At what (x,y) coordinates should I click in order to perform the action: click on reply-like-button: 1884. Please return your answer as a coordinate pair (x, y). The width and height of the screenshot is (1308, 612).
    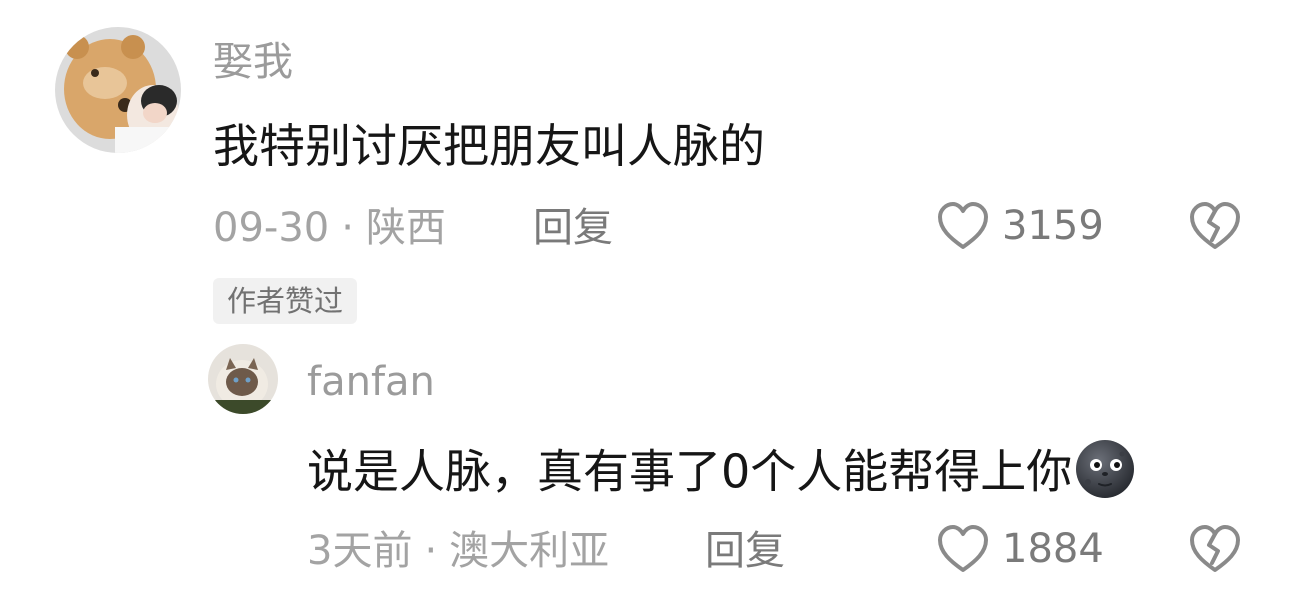
    Looking at the image, I should click on (1020, 549).